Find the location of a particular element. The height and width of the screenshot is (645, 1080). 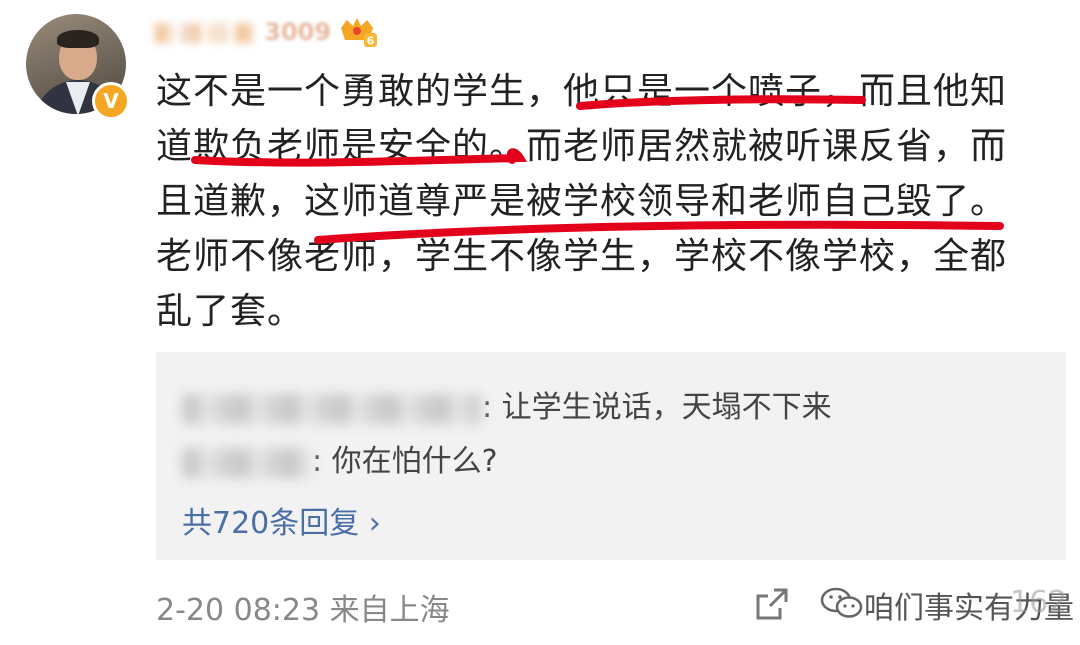

view-all-replies-link: 共720条回复 › is located at coordinates (281, 520).